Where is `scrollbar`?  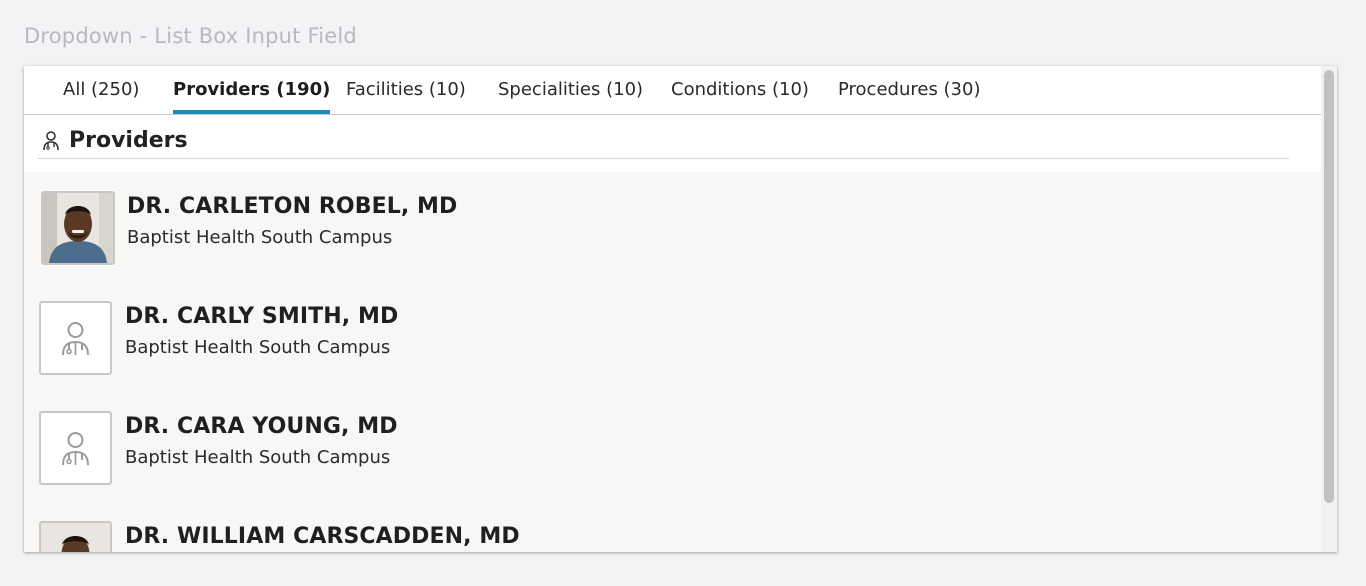 scrollbar is located at coordinates (1329, 309).